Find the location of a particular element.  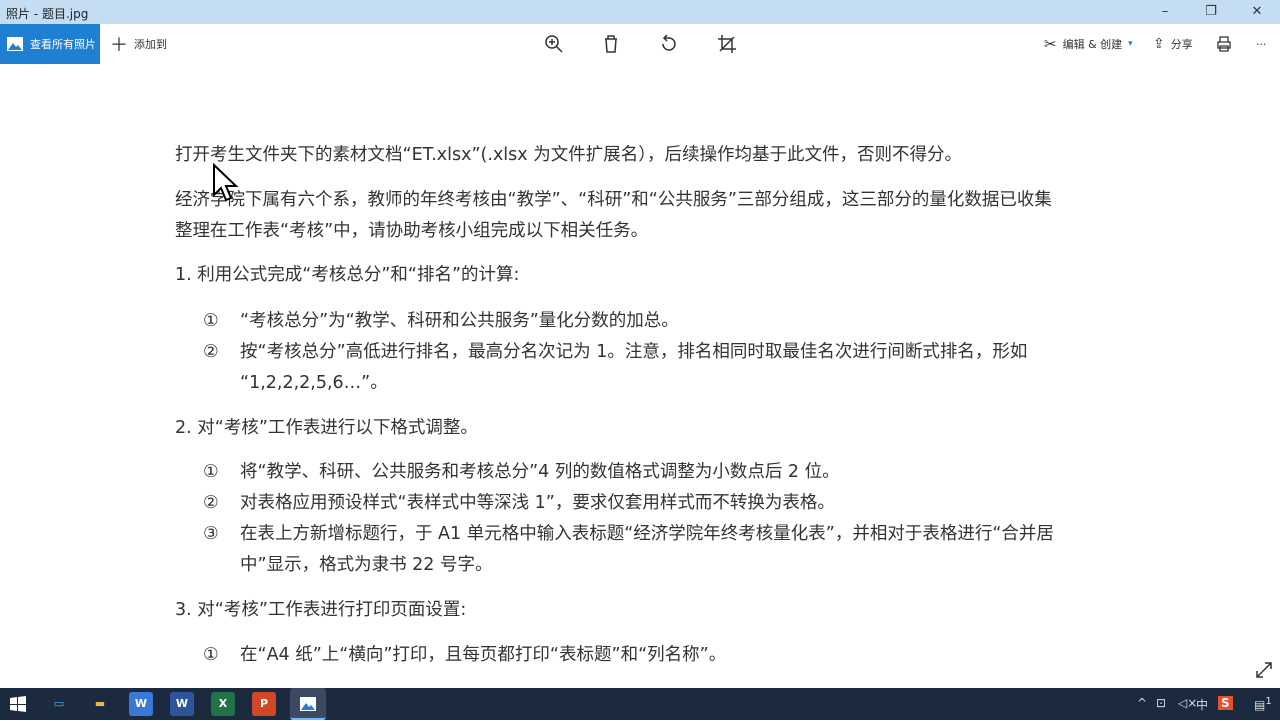

close-button: ✕ is located at coordinates (1257, 12).